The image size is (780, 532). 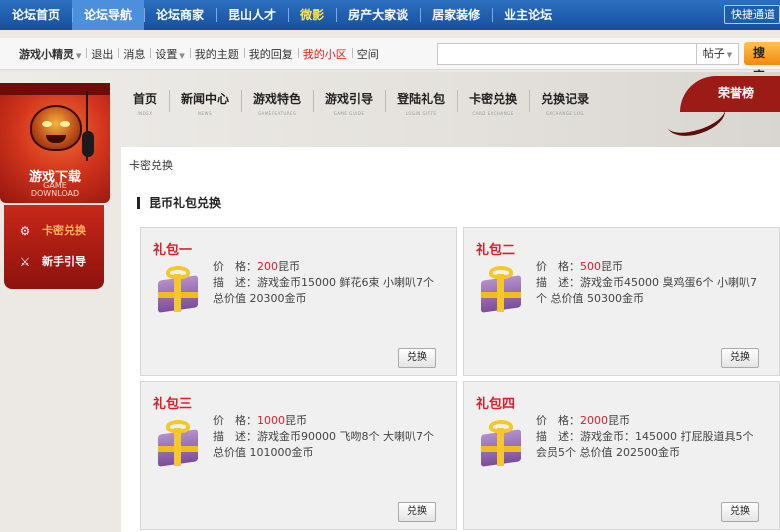 I want to click on gamenav-sublabel: EXCHANGE LOG, so click(x=565, y=113).